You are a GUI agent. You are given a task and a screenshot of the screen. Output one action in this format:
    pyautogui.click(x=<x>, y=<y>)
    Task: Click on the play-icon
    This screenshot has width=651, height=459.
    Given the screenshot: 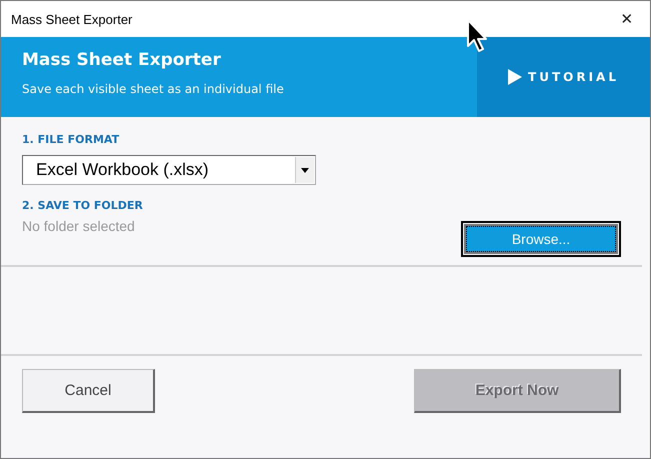 What is the action you would take?
    pyautogui.click(x=515, y=77)
    